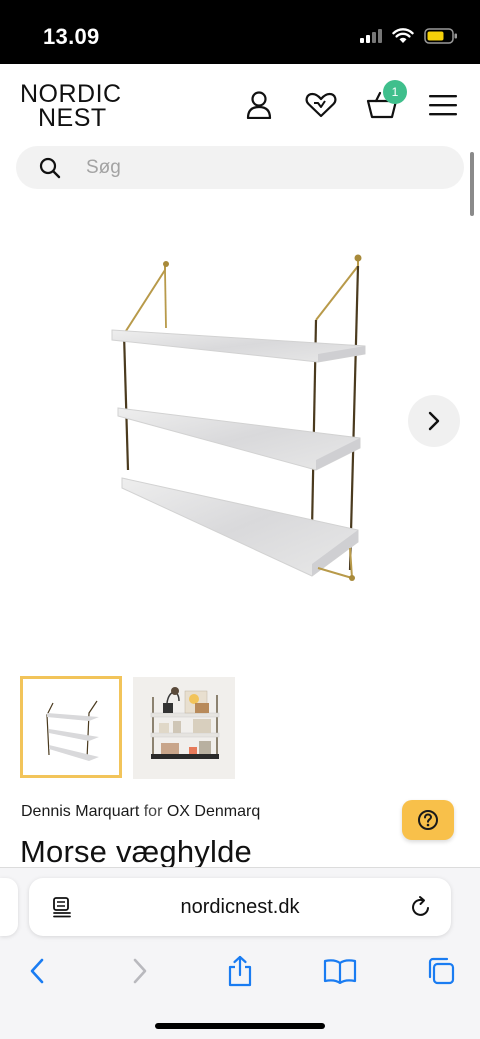  Describe the element at coordinates (395, 92) in the screenshot. I see `cart-count-badge: 1` at that location.